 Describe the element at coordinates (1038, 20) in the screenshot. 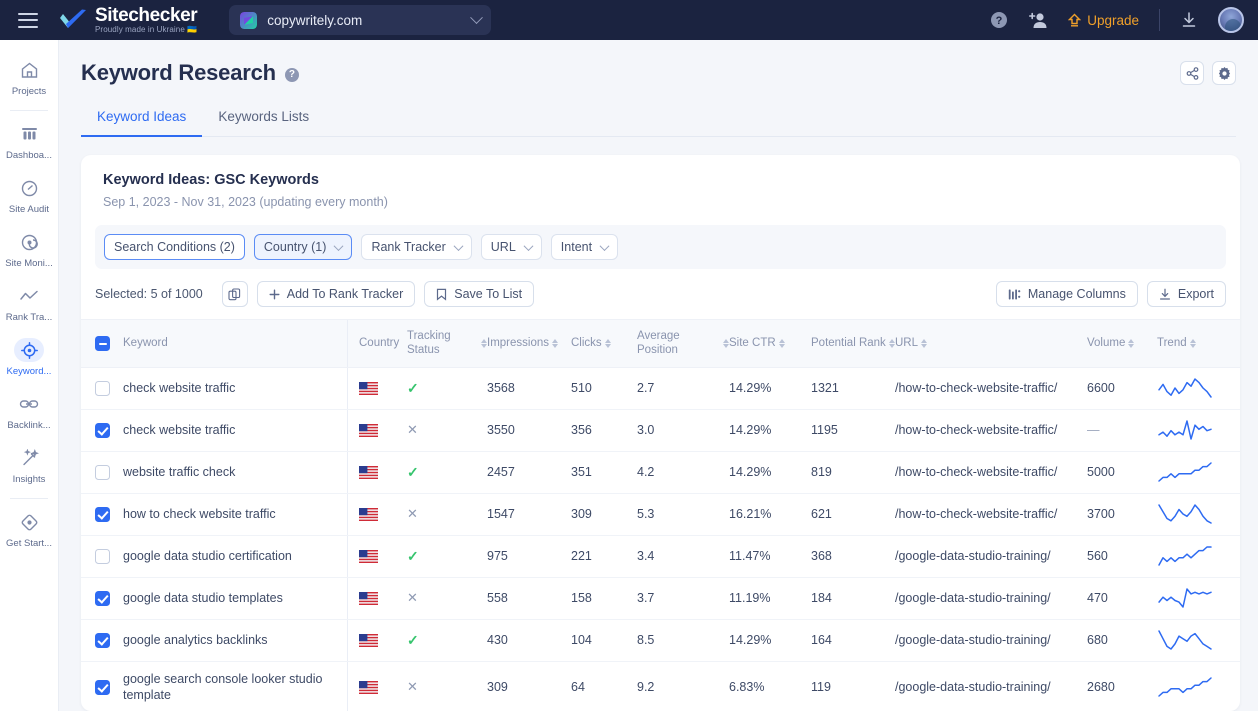

I see `add-user-icon` at that location.